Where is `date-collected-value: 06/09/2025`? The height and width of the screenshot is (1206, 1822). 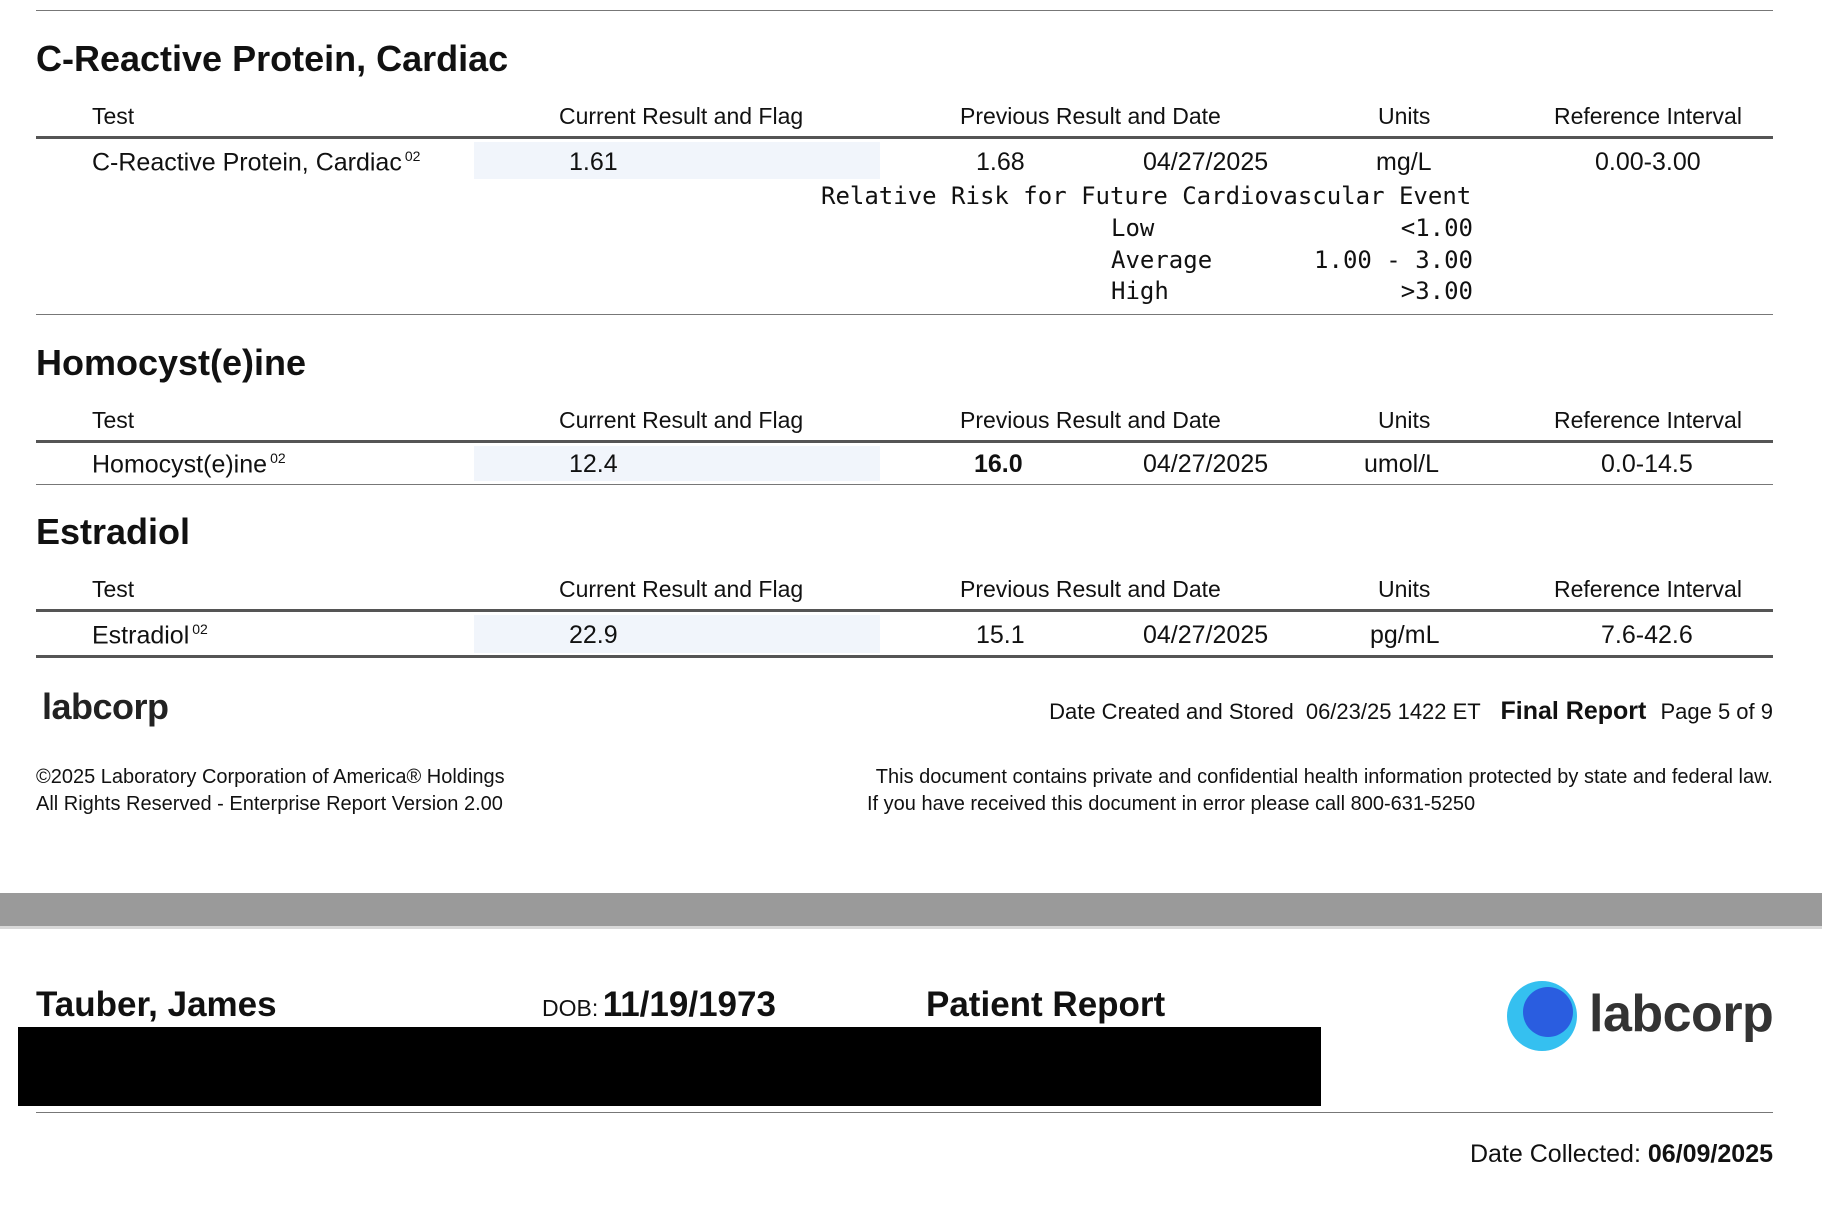 date-collected-value: 06/09/2025 is located at coordinates (1710, 1154).